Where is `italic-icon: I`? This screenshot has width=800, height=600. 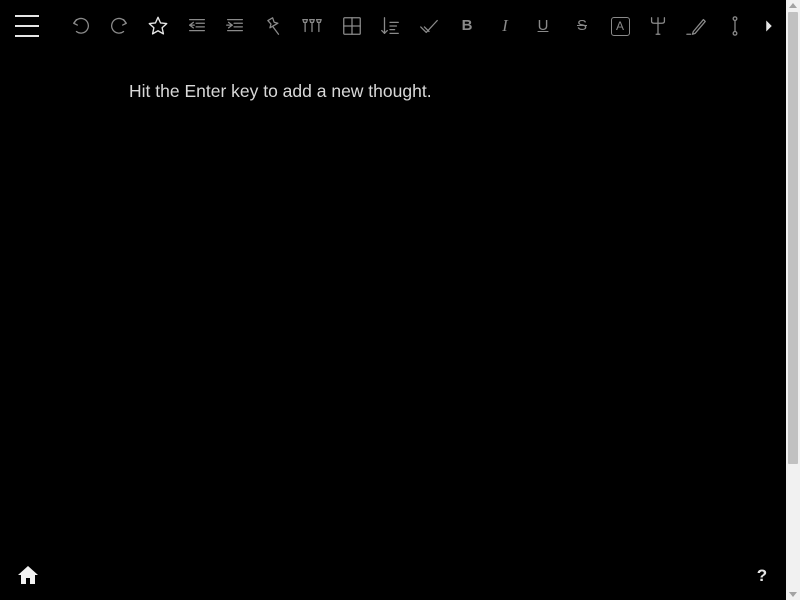 italic-icon: I is located at coordinates (505, 26).